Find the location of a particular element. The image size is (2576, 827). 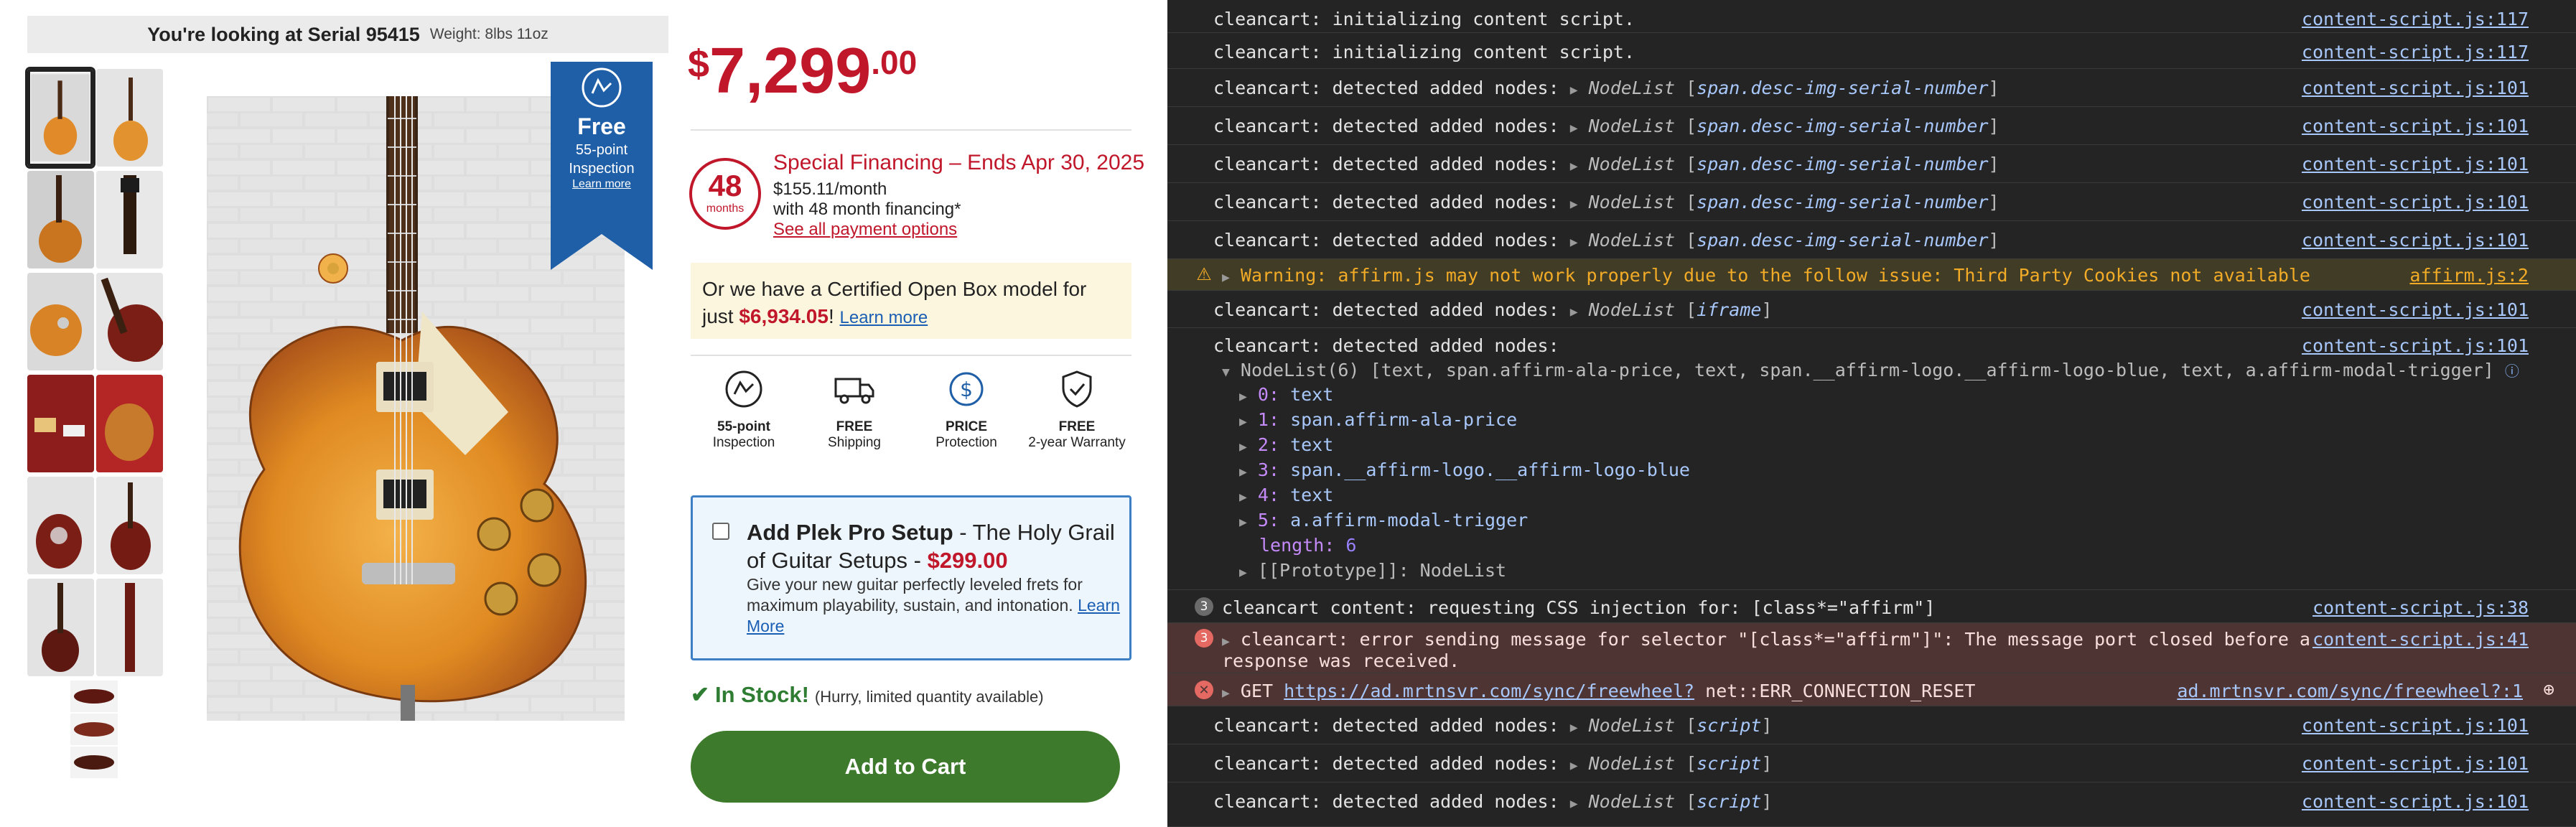

inspection-hand-icon is located at coordinates (744, 389).